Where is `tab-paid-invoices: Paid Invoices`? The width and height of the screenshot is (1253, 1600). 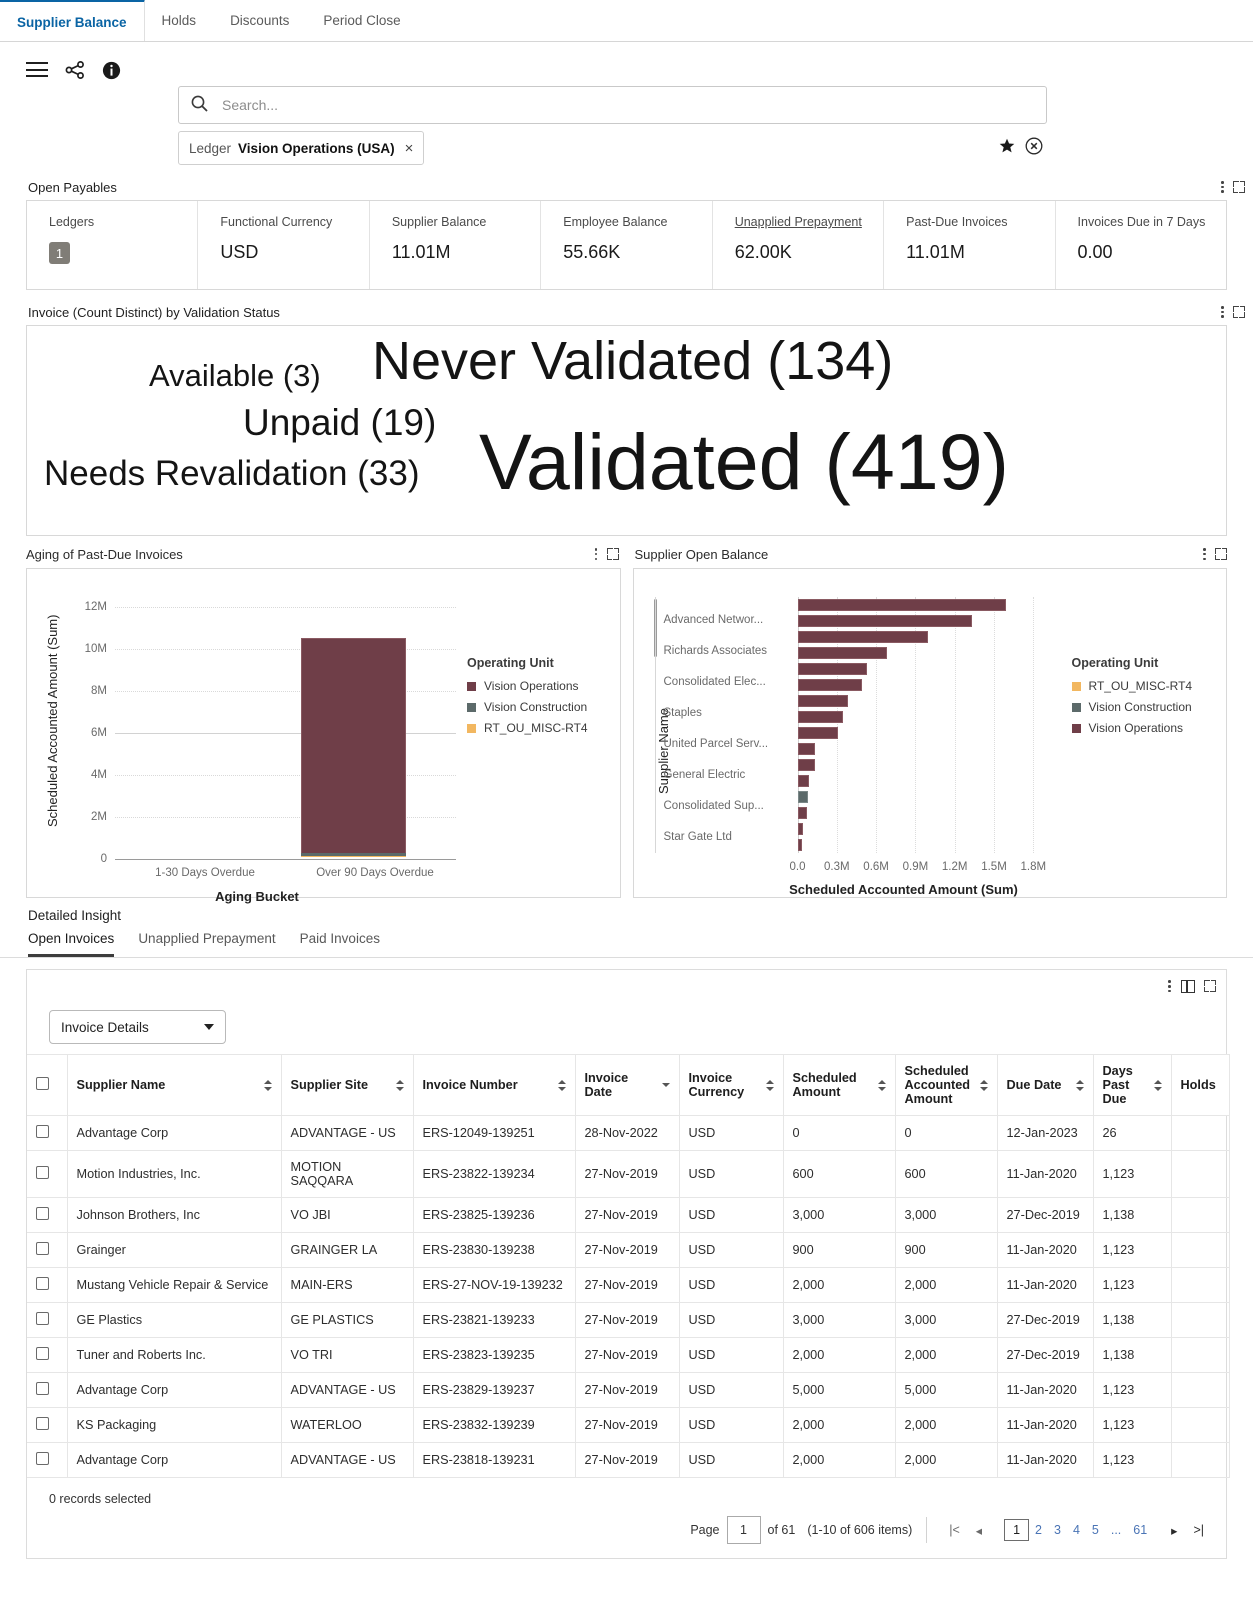 tab-paid-invoices: Paid Invoices is located at coordinates (340, 944).